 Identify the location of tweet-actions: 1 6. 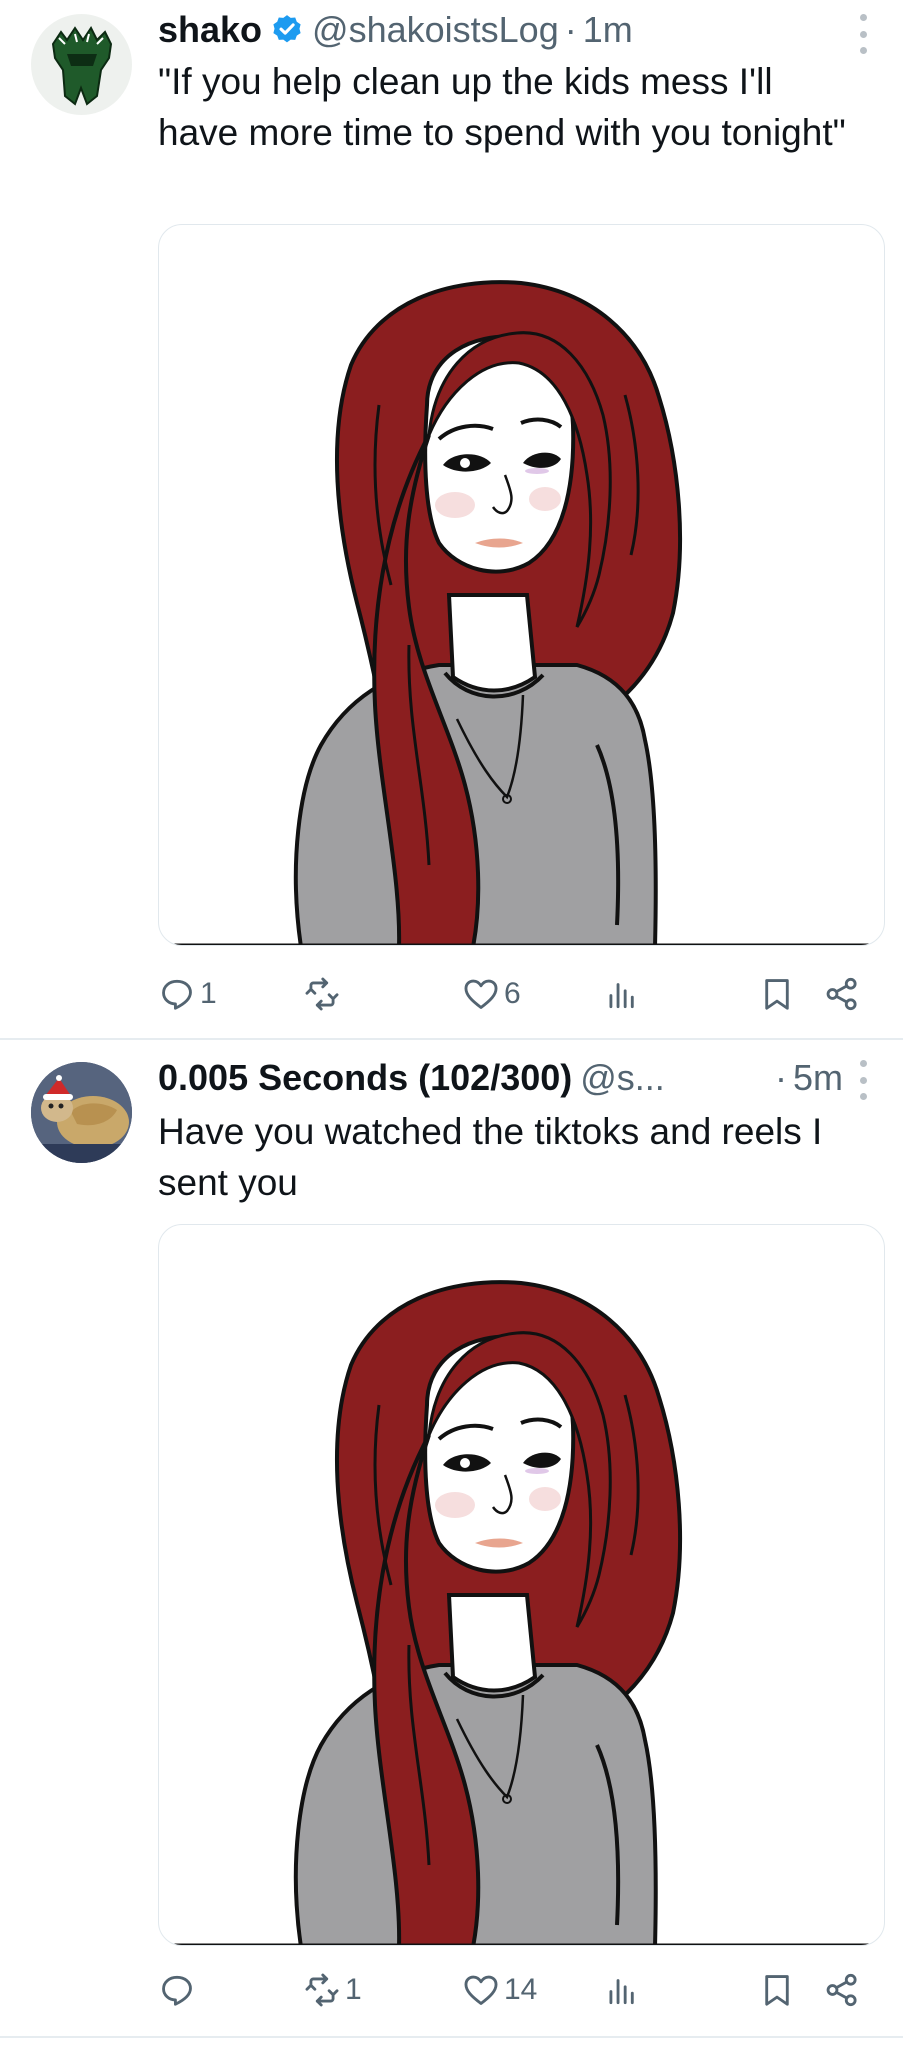
(513, 994).